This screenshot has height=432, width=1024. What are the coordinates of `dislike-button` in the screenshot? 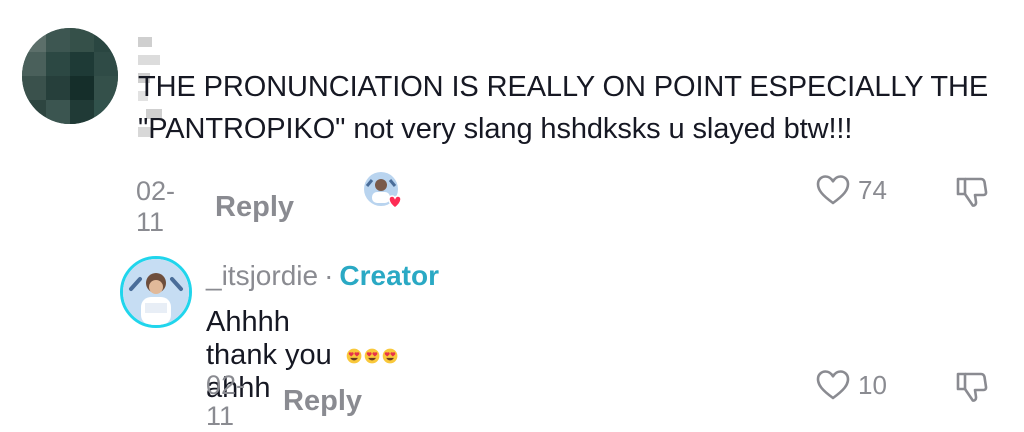 It's located at (971, 192).